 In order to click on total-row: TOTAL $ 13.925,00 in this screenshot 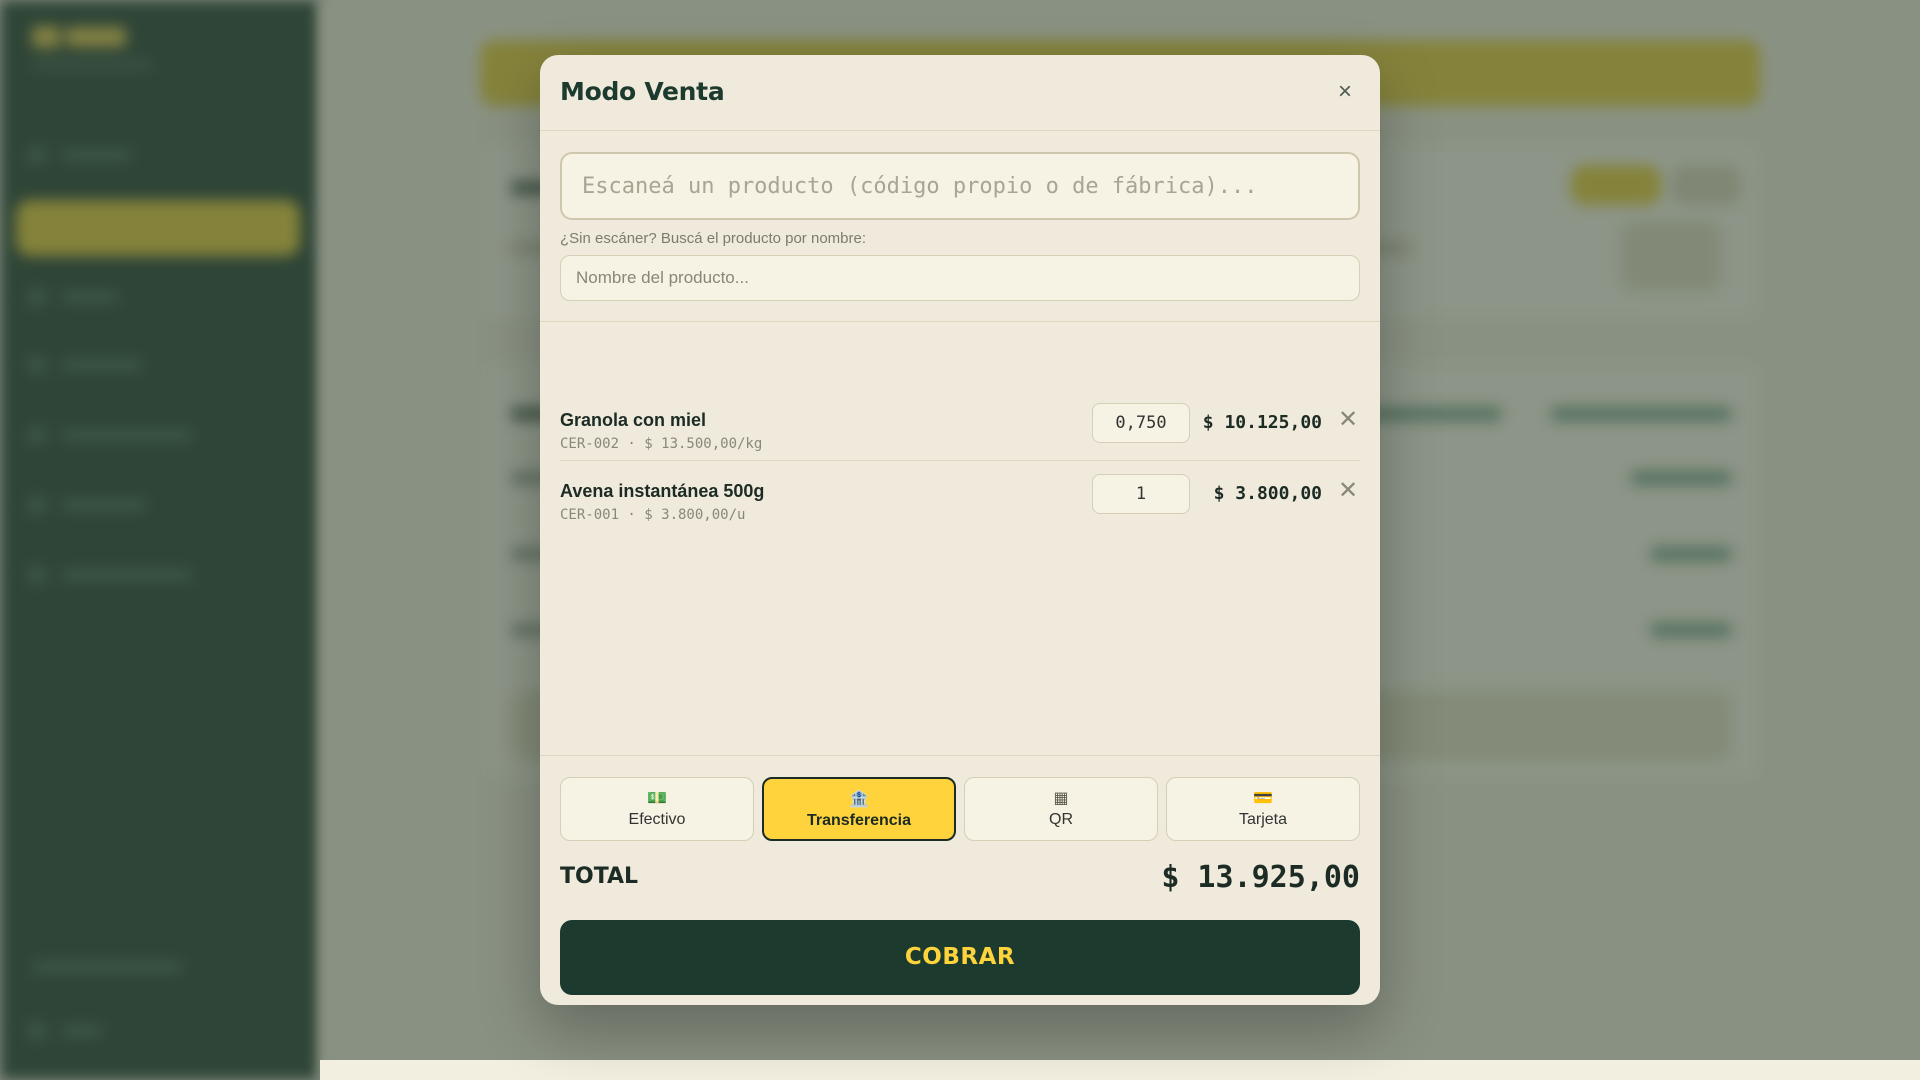, I will do `click(960, 876)`.